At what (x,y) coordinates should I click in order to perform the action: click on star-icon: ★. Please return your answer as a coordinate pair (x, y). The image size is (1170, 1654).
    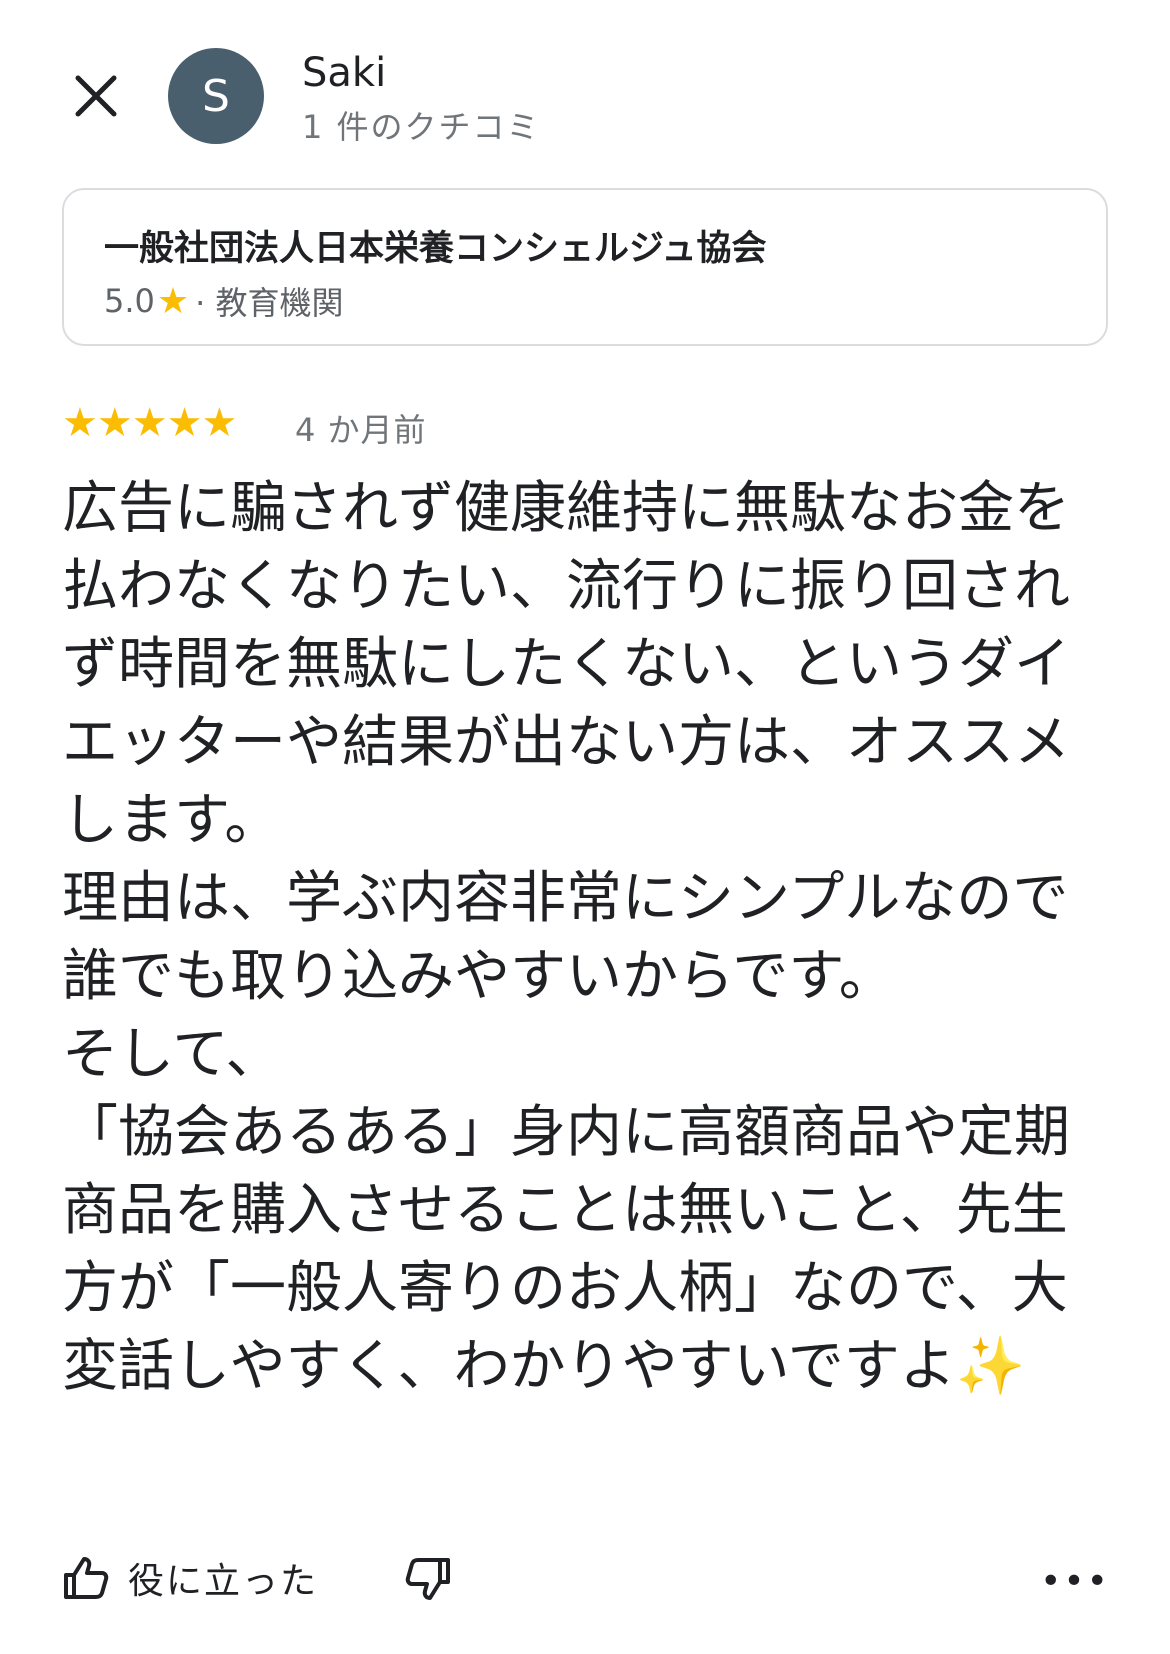
    Looking at the image, I should click on (173, 301).